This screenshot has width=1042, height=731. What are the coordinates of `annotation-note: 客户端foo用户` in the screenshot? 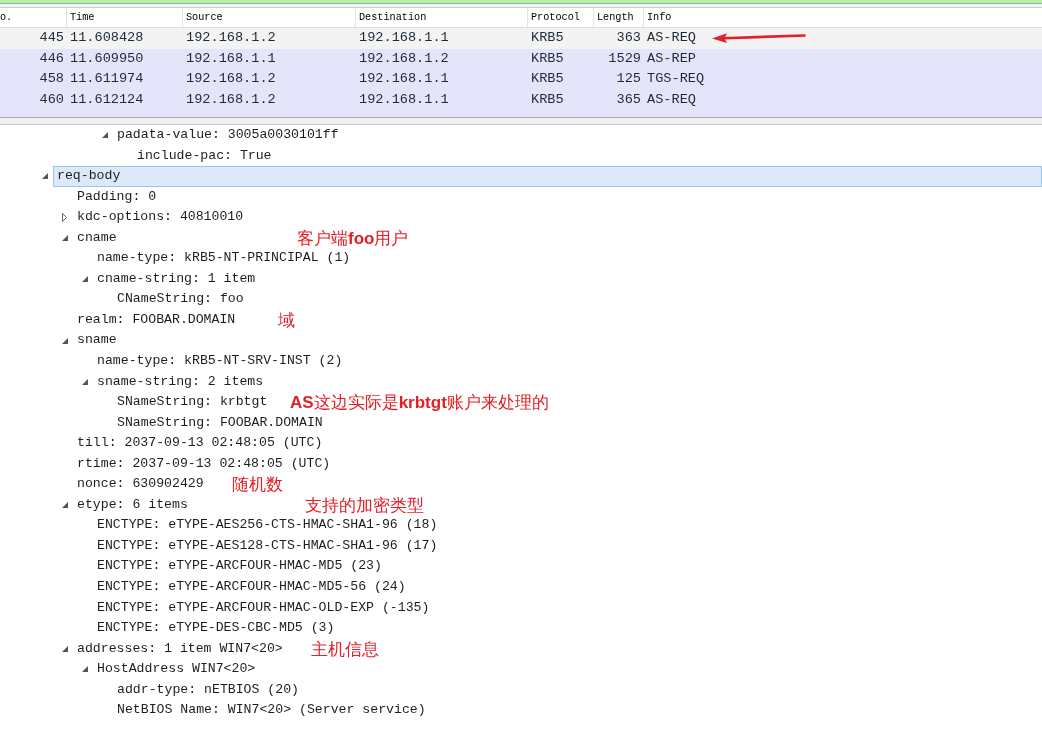 It's located at (353, 238).